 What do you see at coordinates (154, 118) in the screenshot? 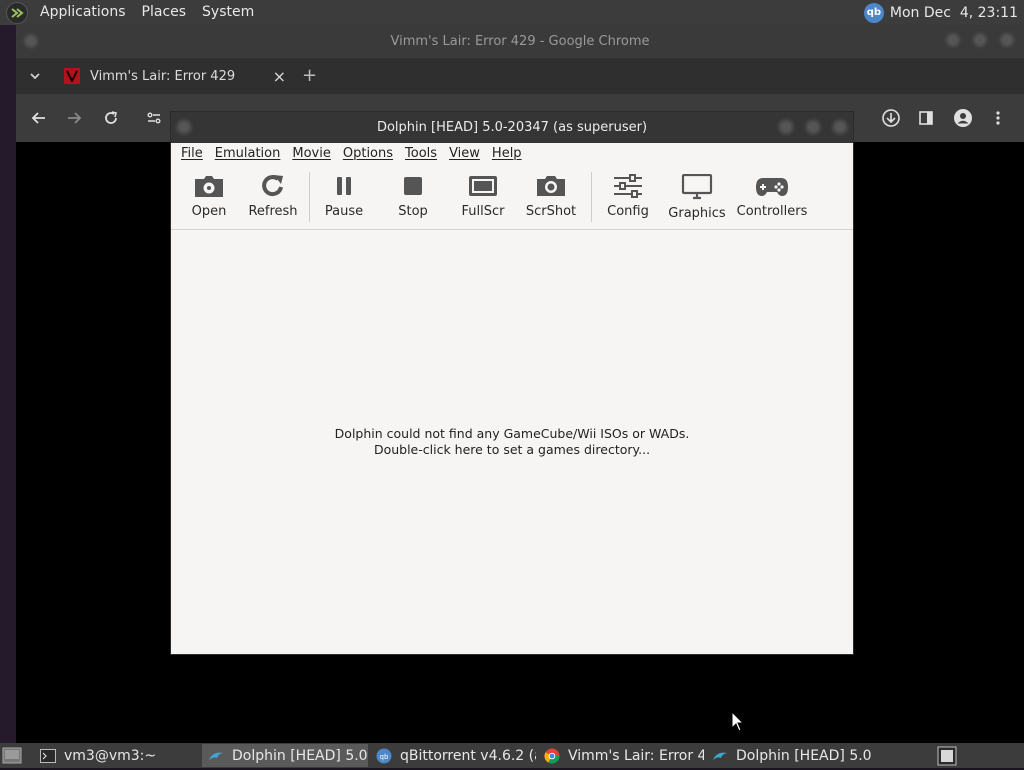
I see `site-settings-icon` at bounding box center [154, 118].